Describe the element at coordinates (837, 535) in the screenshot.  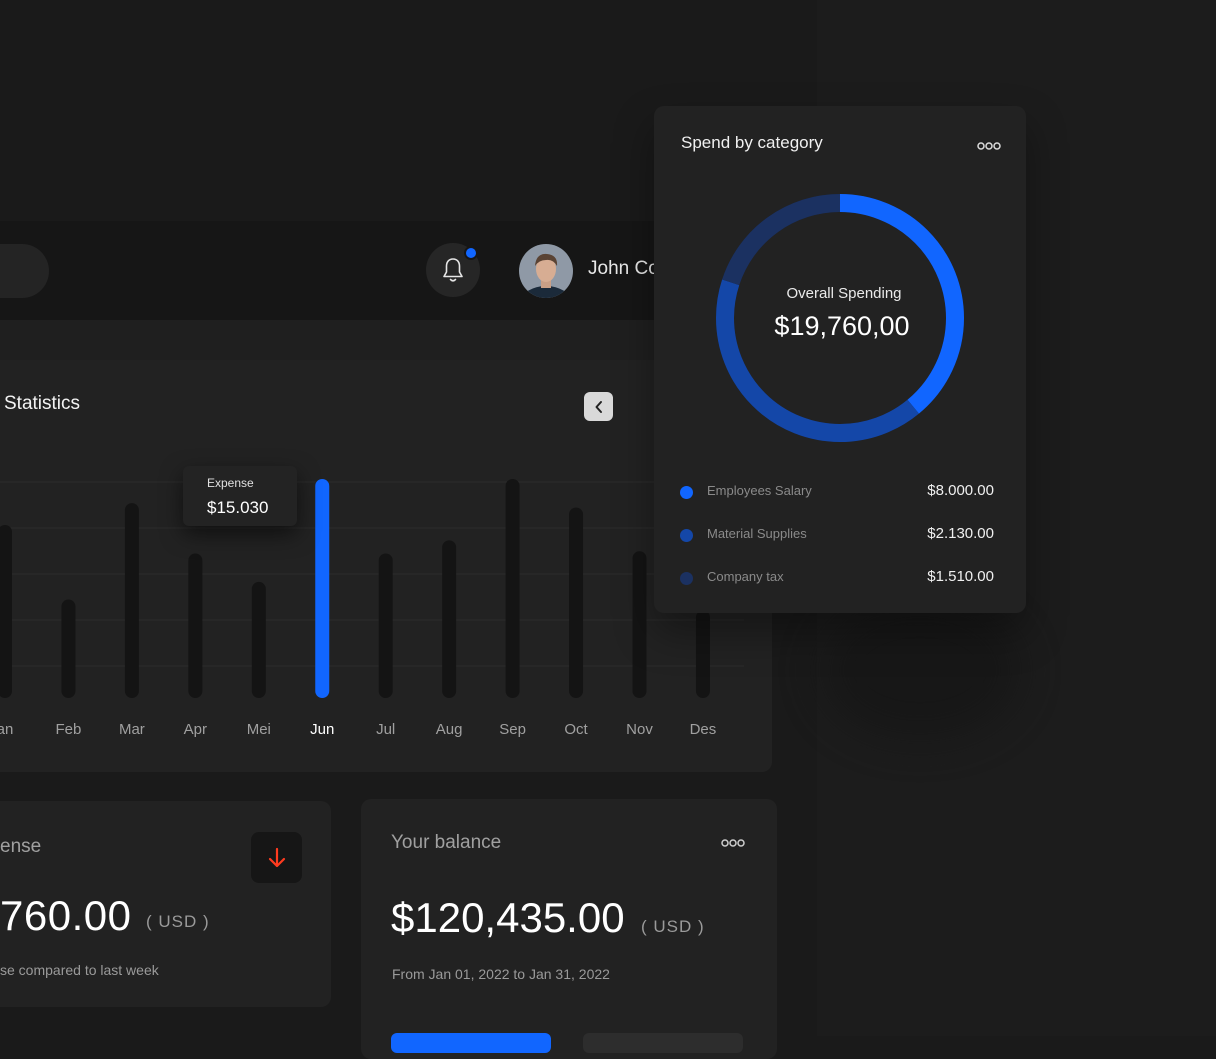
I see `category-legend-item: Material Supplies $2.130.00` at that location.